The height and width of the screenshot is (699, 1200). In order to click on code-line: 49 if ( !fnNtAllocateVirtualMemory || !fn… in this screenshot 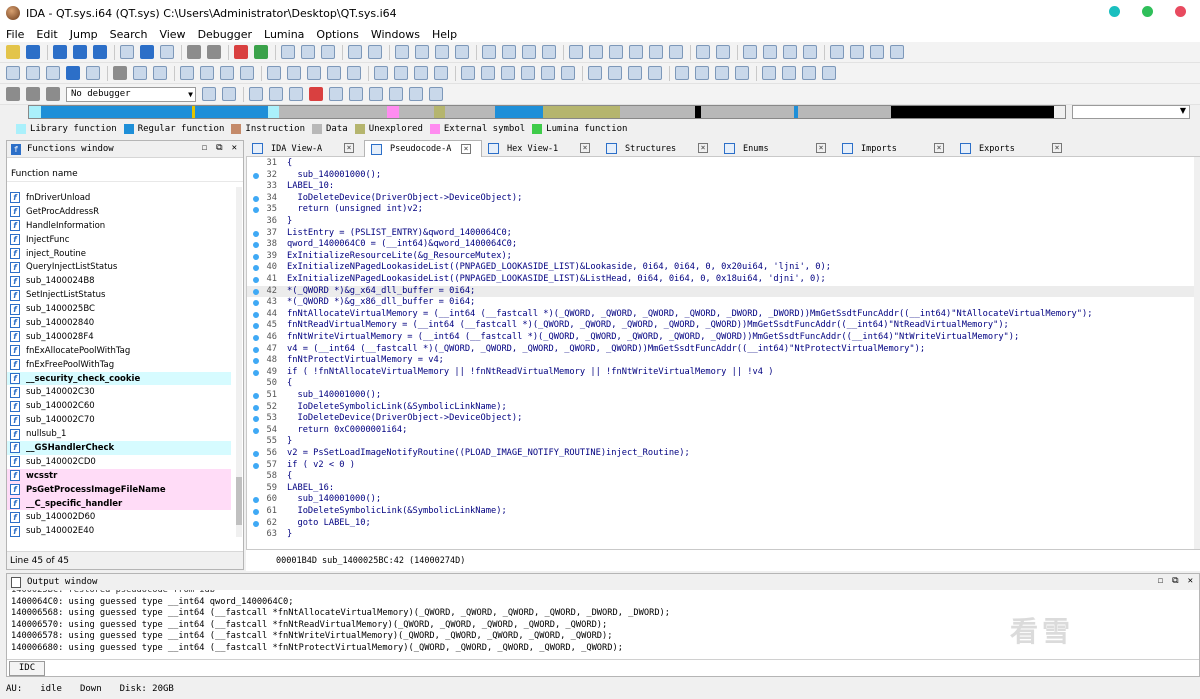, I will do `click(720, 373)`.